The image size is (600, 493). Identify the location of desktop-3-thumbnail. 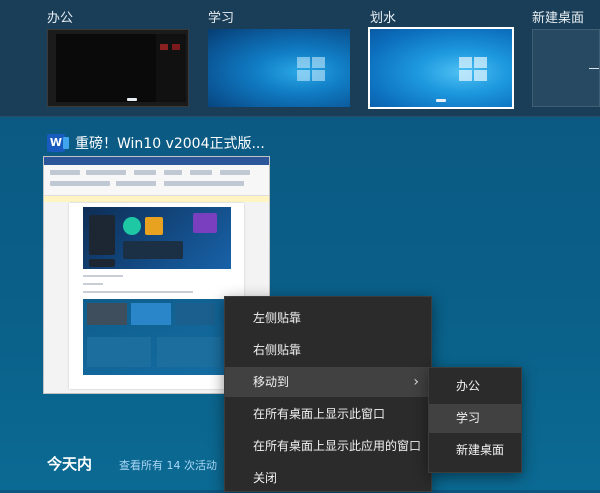
(441, 68).